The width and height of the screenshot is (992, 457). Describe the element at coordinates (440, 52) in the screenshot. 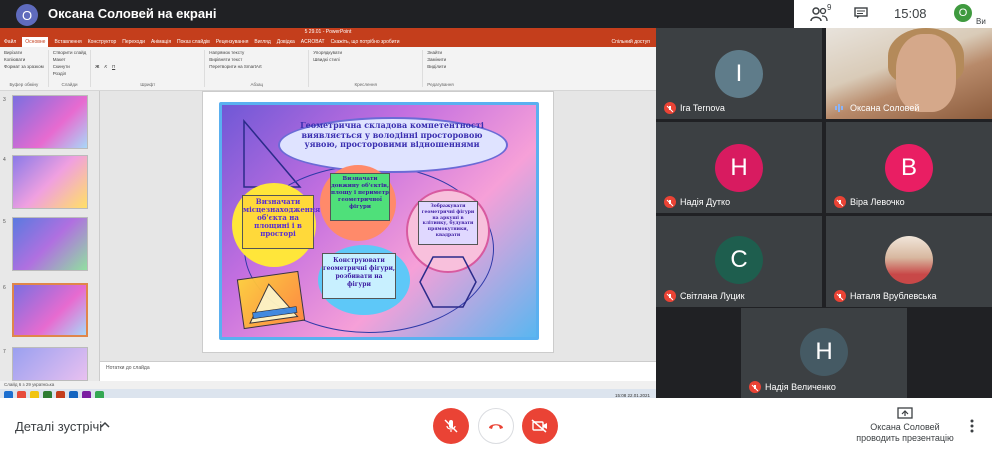

I see `ribbon-item: Знайти` at that location.